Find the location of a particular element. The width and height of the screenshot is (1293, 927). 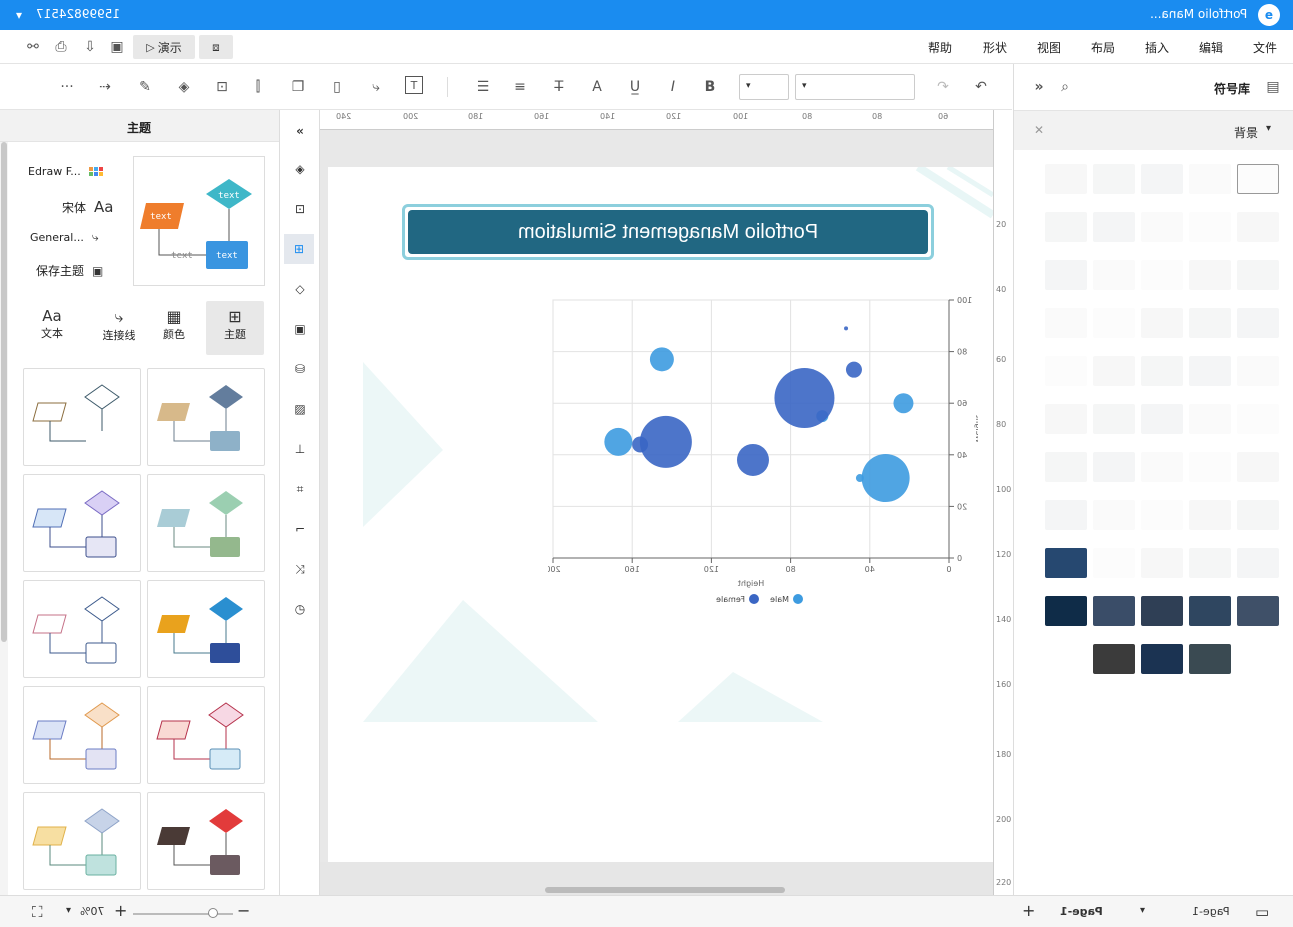

scrollbar-thumb is located at coordinates (4, 392).